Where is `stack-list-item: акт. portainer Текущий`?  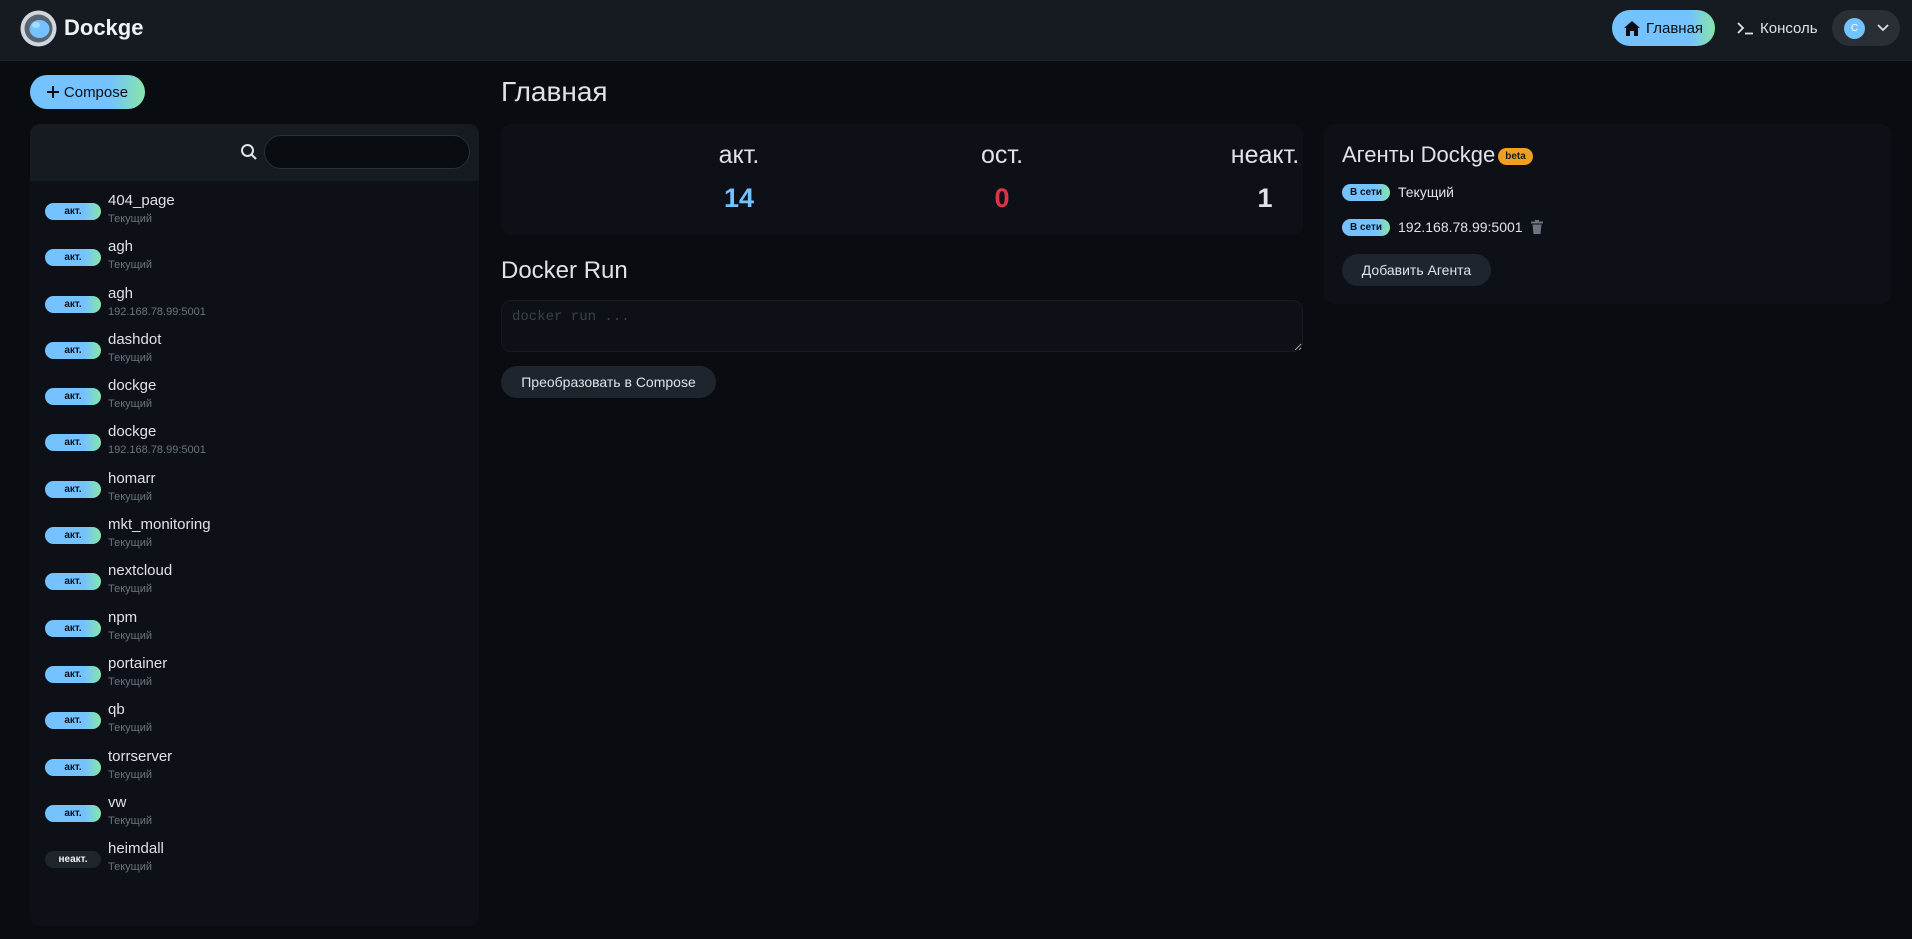 stack-list-item: акт. portainer Текущий is located at coordinates (254, 675).